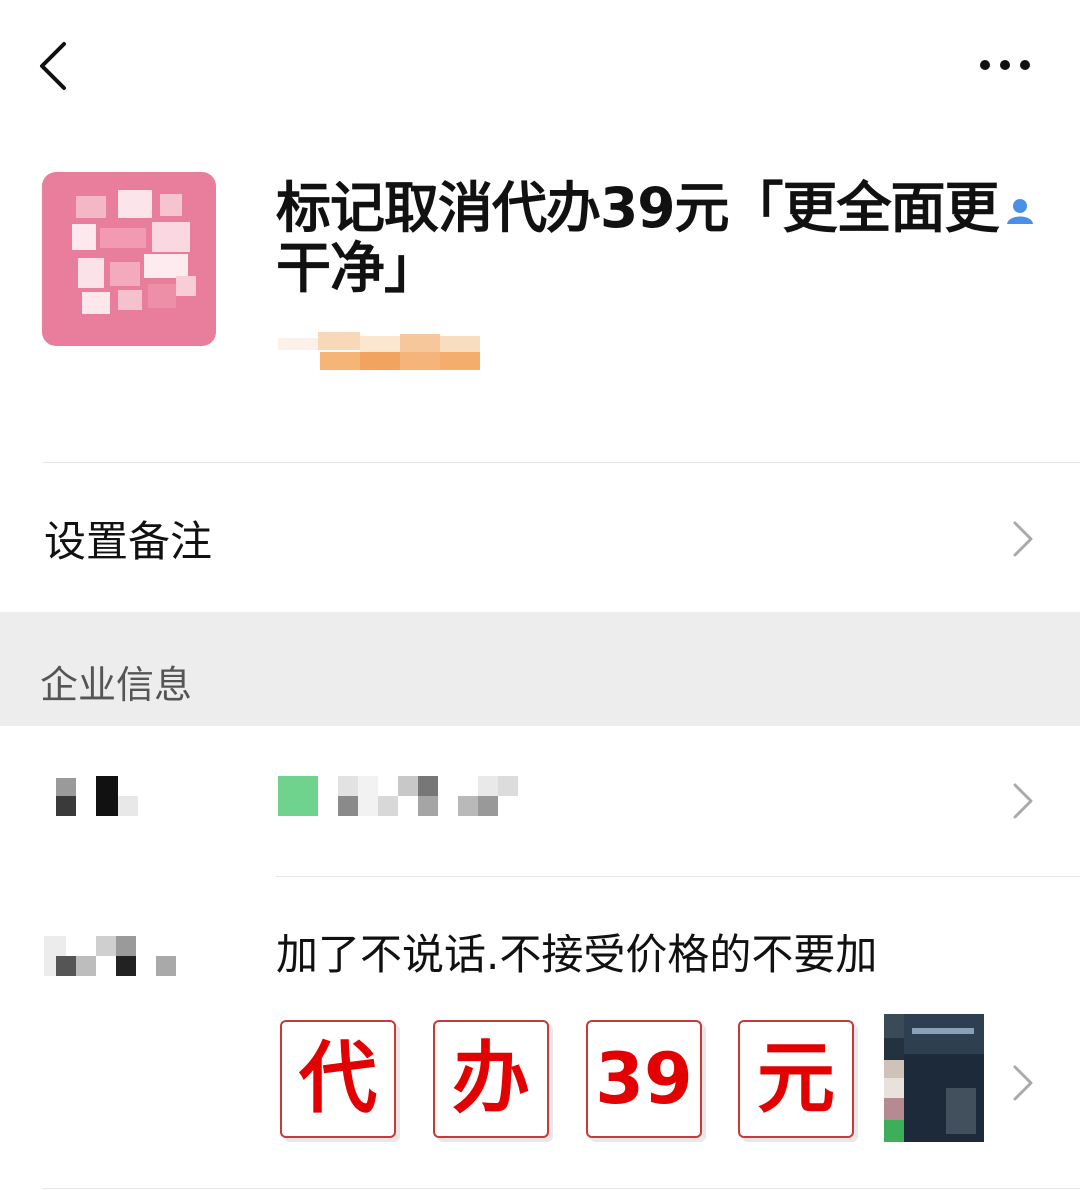 This screenshot has width=1080, height=1190. What do you see at coordinates (116, 685) in the screenshot?
I see `section-title: 企业信息` at bounding box center [116, 685].